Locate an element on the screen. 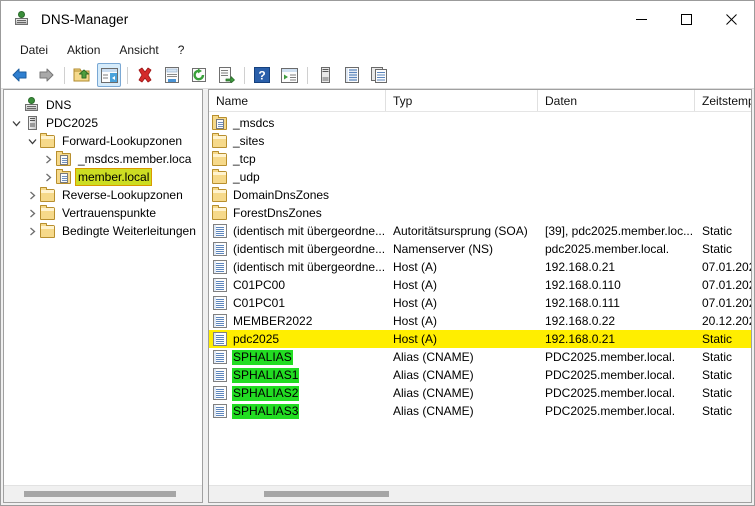 This screenshot has width=755, height=506. title-bar: DNS-Manager is located at coordinates (377, 19).